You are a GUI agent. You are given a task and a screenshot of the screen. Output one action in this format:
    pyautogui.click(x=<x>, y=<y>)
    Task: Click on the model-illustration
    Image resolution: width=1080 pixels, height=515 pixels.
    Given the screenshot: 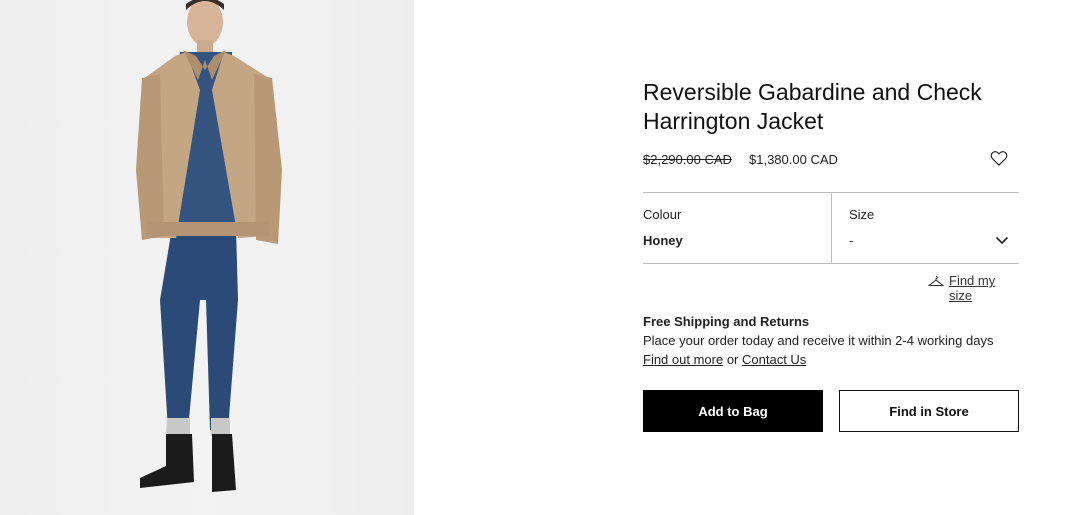 What is the action you would take?
    pyautogui.click(x=209, y=246)
    